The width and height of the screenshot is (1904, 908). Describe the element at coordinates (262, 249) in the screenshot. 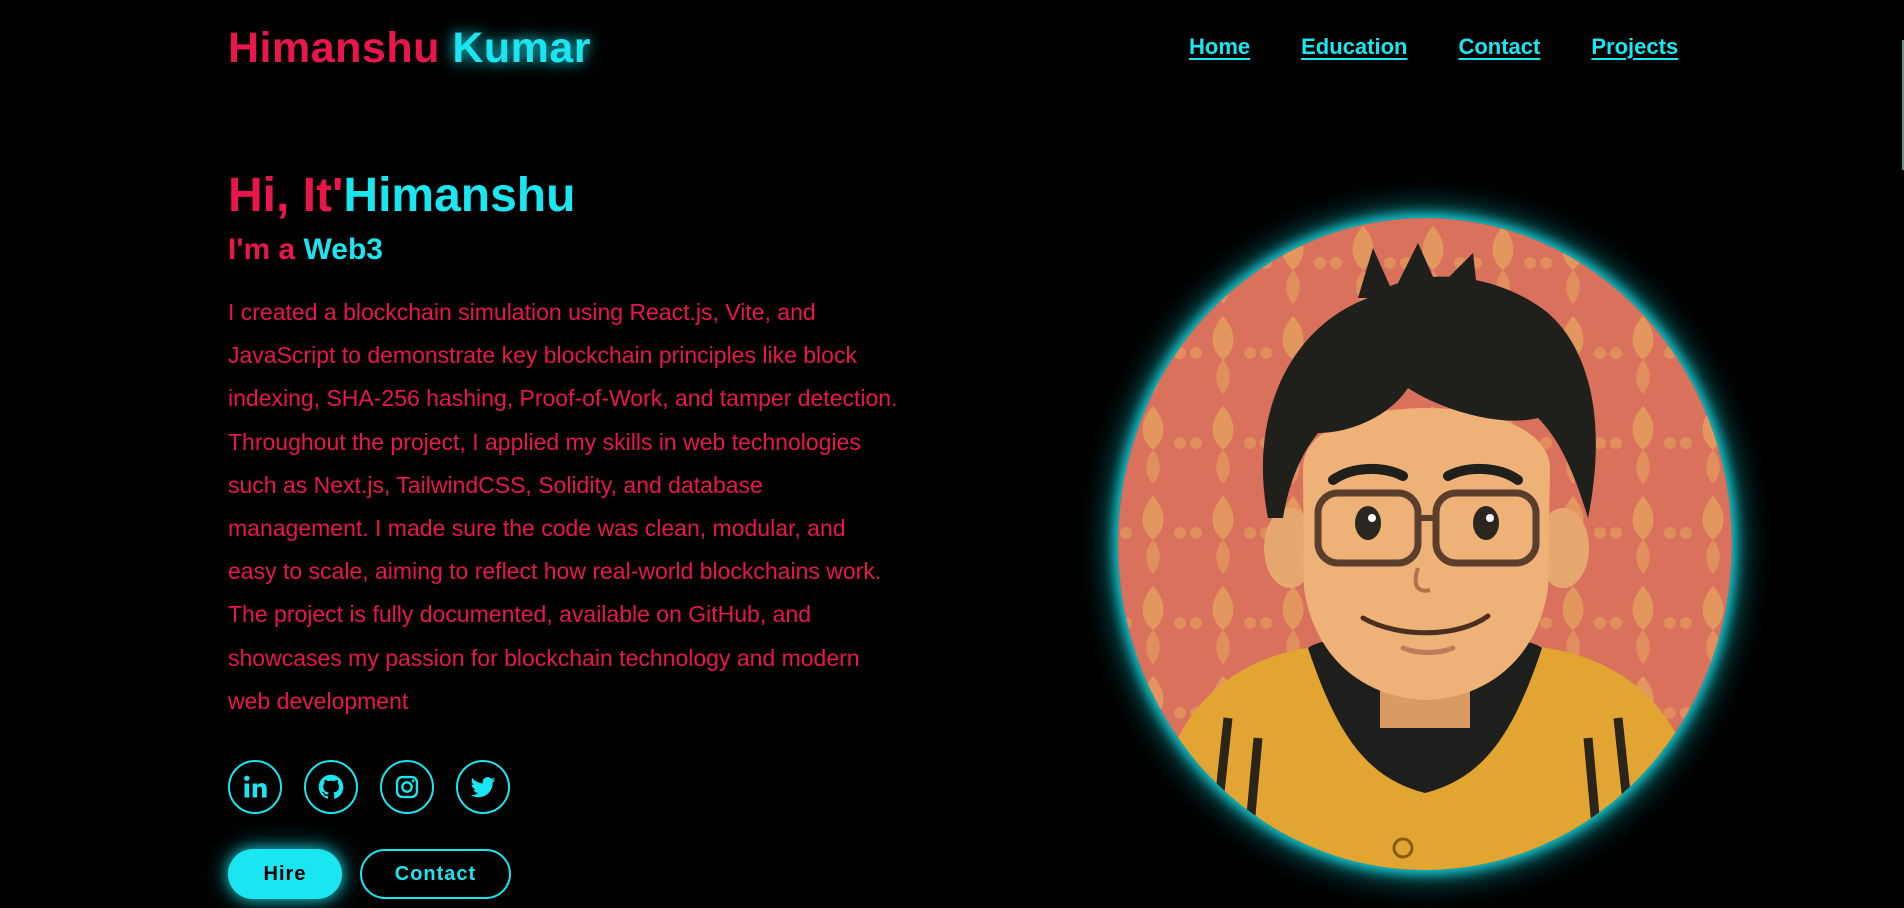

I see `role-prefix: I'm a` at that location.